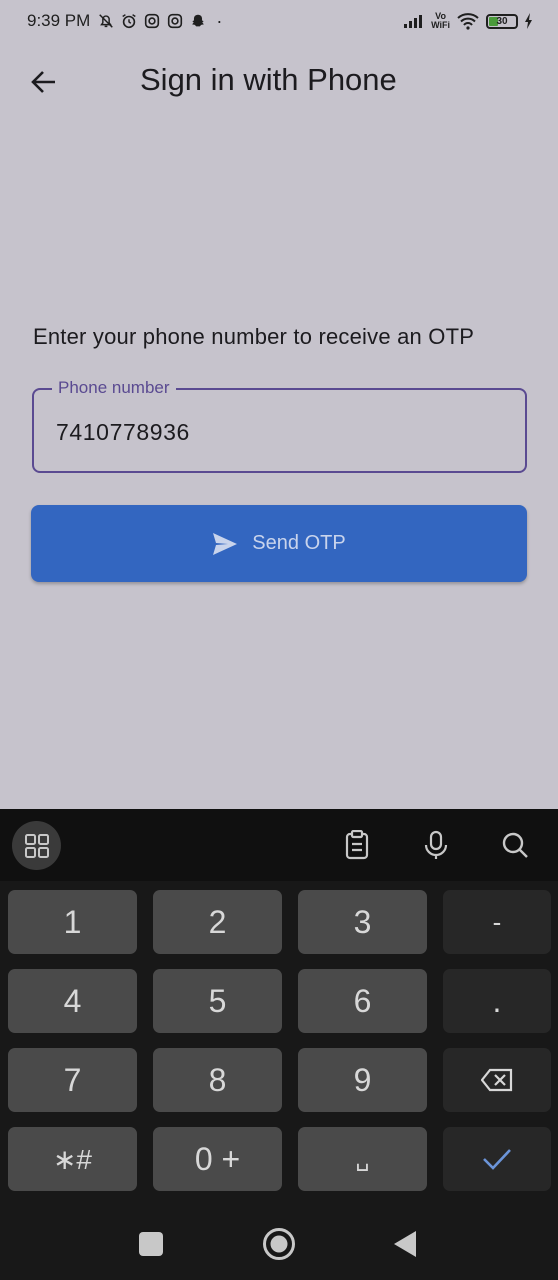 Image resolution: width=558 pixels, height=1280 pixels. Describe the element at coordinates (198, 20) in the screenshot. I see `snapchat-icon` at that location.